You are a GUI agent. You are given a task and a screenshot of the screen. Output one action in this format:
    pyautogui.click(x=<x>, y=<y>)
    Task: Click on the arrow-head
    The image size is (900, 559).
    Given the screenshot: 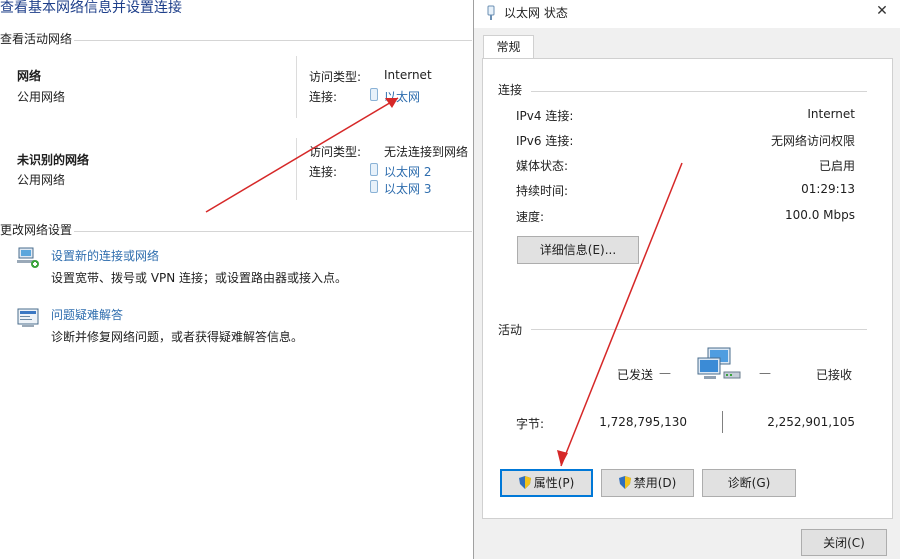 What is the action you would take?
    pyautogui.click(x=391, y=103)
    